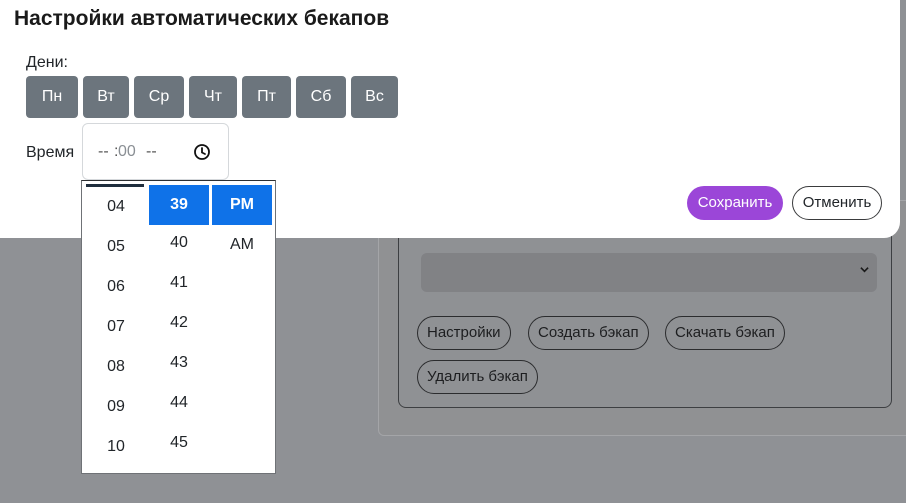  What do you see at coordinates (864, 270) in the screenshot?
I see `chevron-down-icon` at bounding box center [864, 270].